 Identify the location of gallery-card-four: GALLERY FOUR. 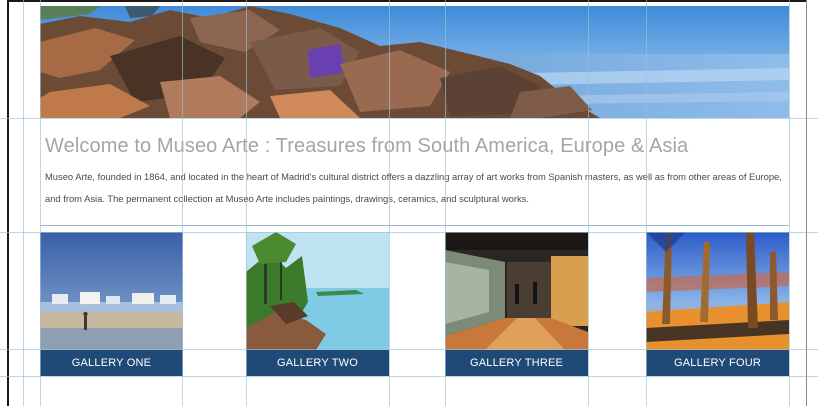
(717, 304).